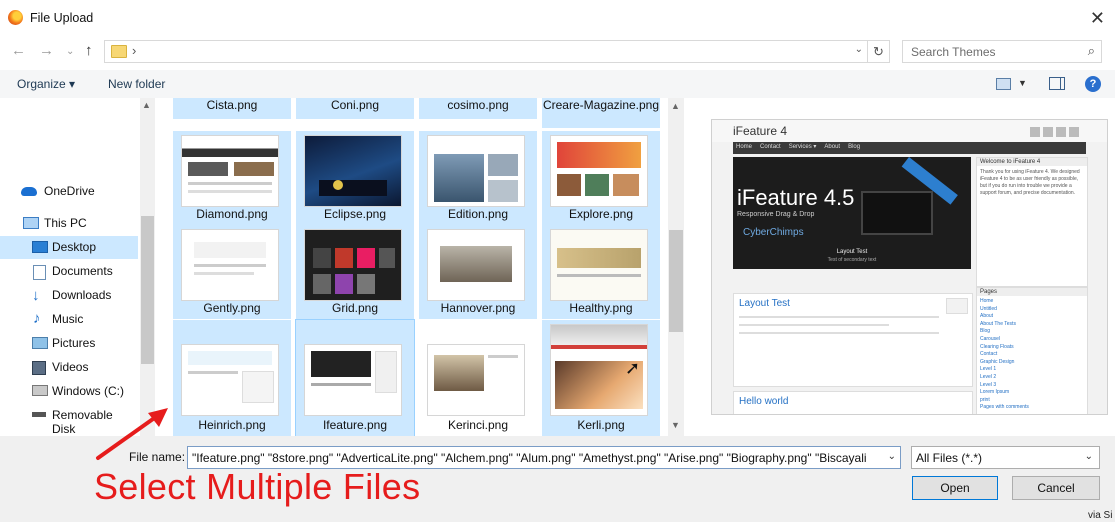 This screenshot has height=522, width=1115. Describe the element at coordinates (676, 281) in the screenshot. I see `scrollbar-thumb` at that location.